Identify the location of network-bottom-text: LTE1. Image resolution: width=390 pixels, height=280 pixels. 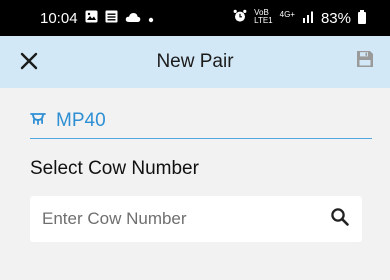
(263, 20).